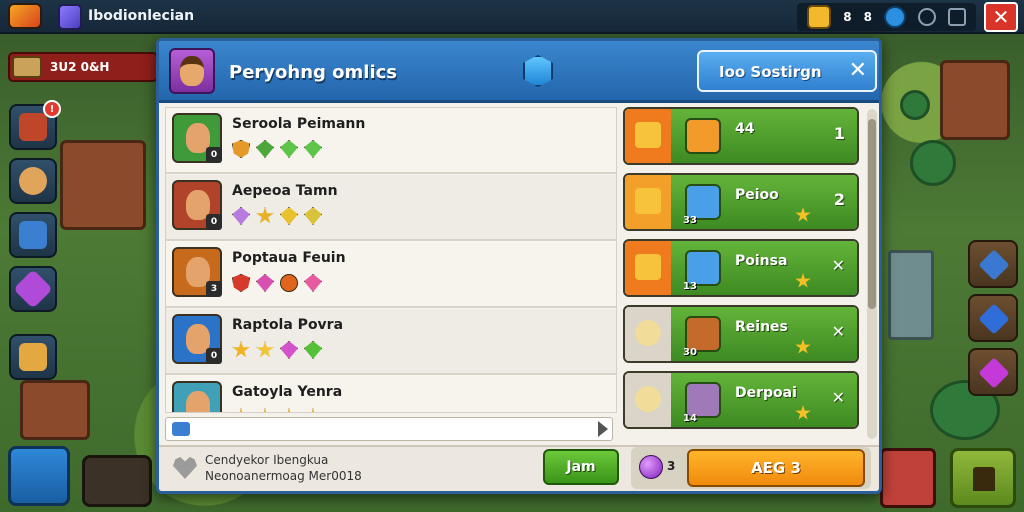 Image resolution: width=1024 pixels, height=512 pixels. Describe the element at coordinates (581, 467) in the screenshot. I see `join-button: Jam` at that location.